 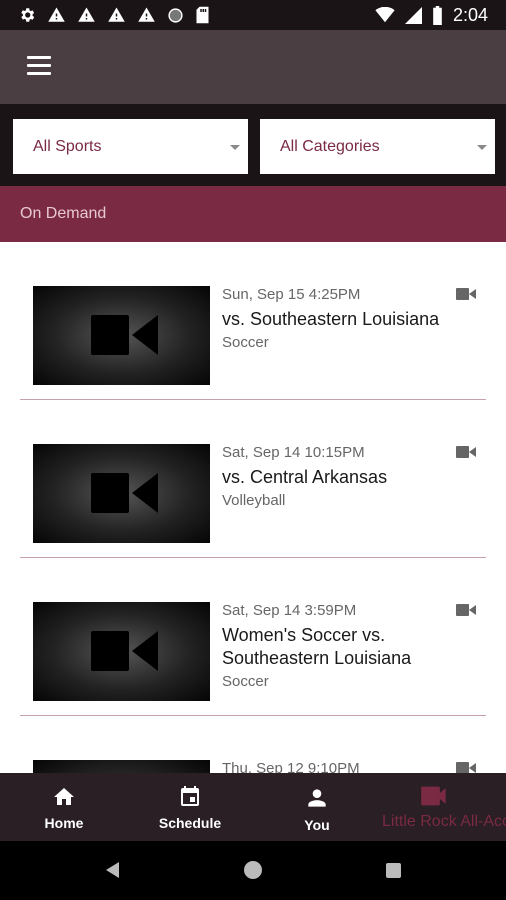 I want to click on item-date: Thu, Sep 12 9:10PM, so click(x=291, y=766).